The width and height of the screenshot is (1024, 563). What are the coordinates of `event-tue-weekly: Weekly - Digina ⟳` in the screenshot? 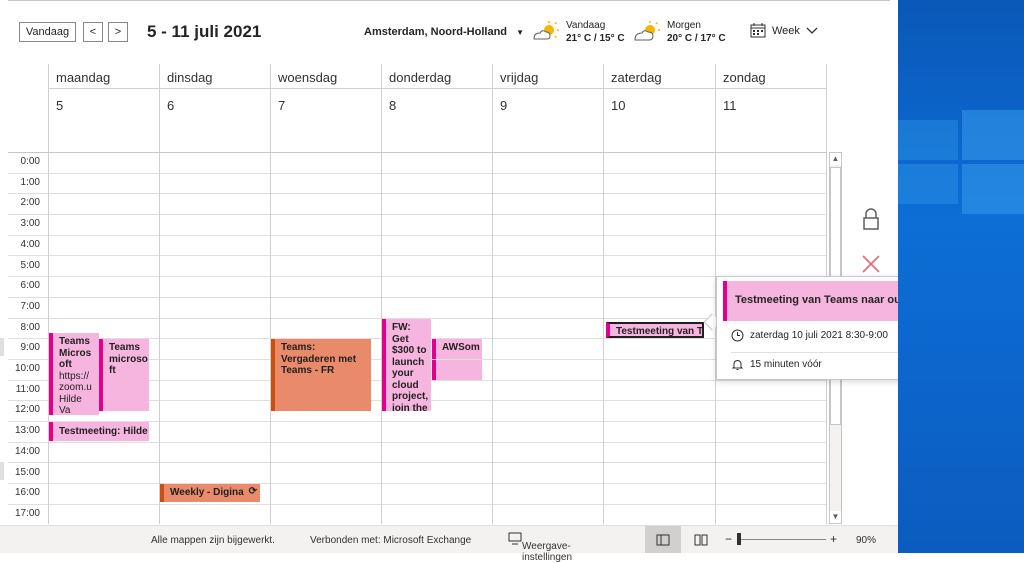 It's located at (210, 493).